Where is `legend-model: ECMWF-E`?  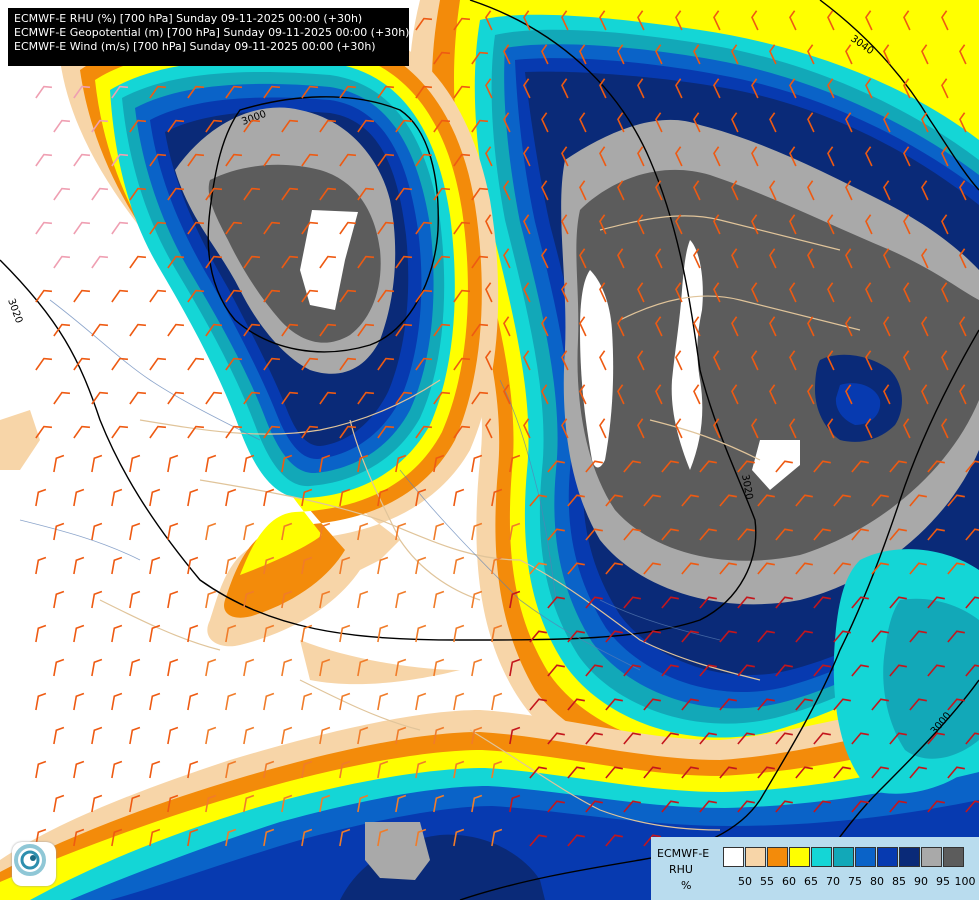 legend-model: ECMWF-E is located at coordinates (683, 853).